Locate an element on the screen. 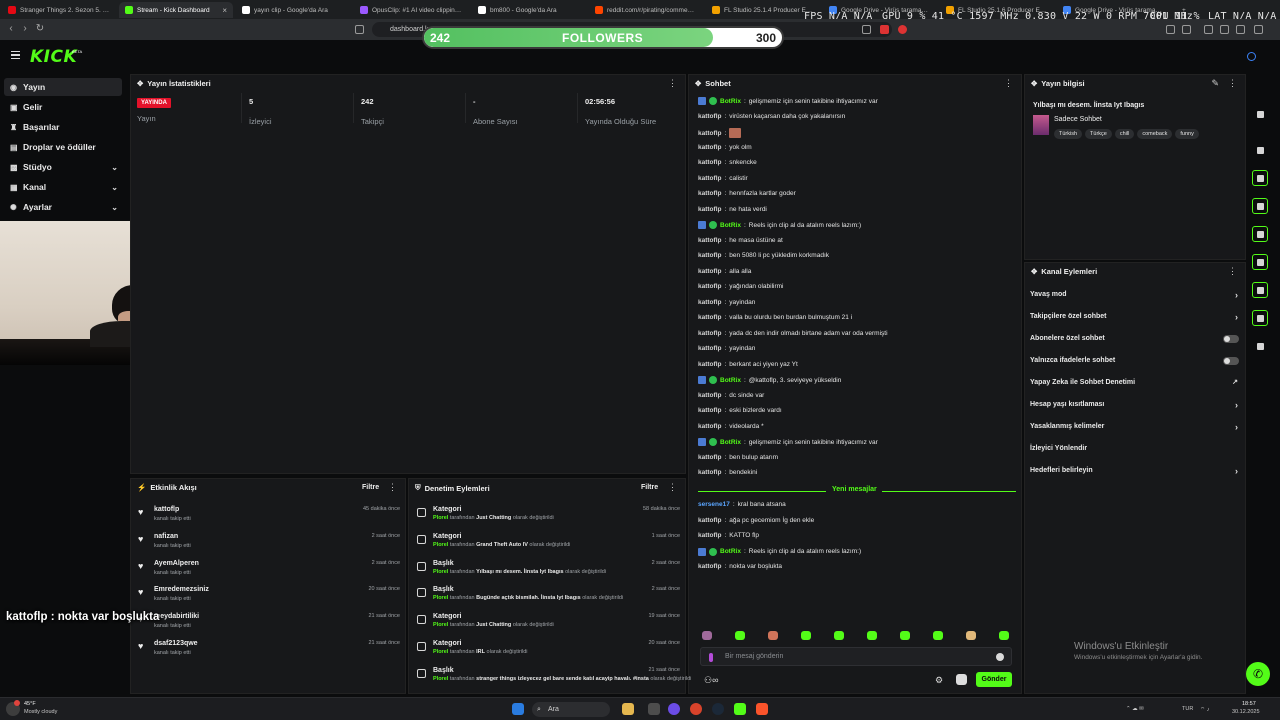 The height and width of the screenshot is (720, 1280). channel-action-item: Yapay Zeka ile Sohbet Denetimi ↗ is located at coordinates (1136, 386).